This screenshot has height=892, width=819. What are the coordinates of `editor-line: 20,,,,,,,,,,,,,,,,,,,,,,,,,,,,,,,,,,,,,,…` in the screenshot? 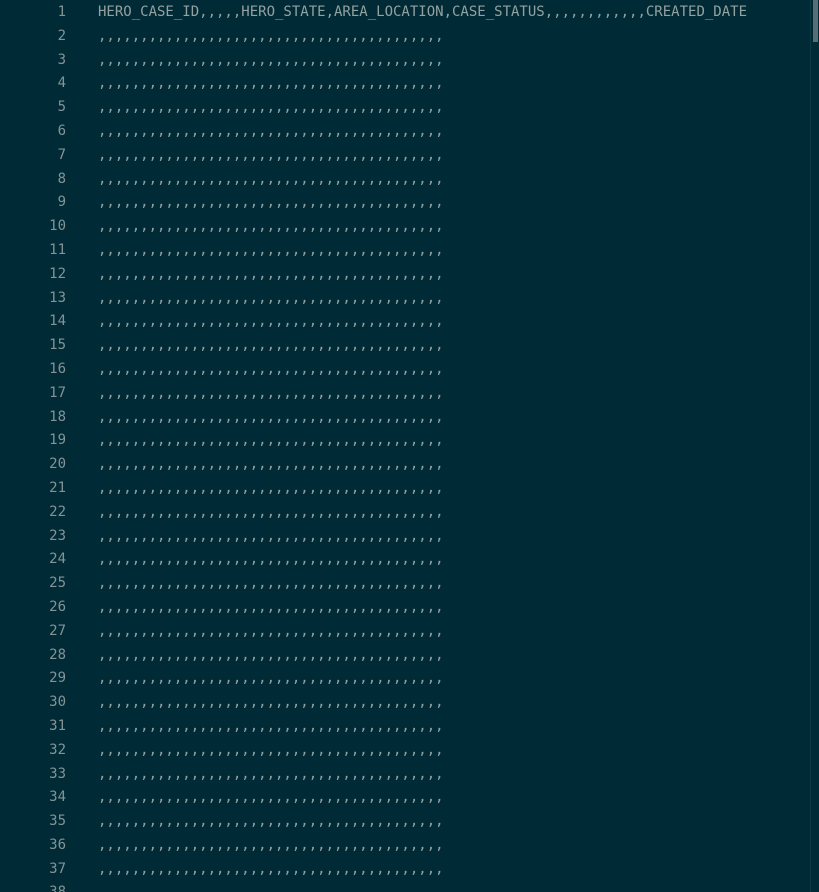 It's located at (405, 465).